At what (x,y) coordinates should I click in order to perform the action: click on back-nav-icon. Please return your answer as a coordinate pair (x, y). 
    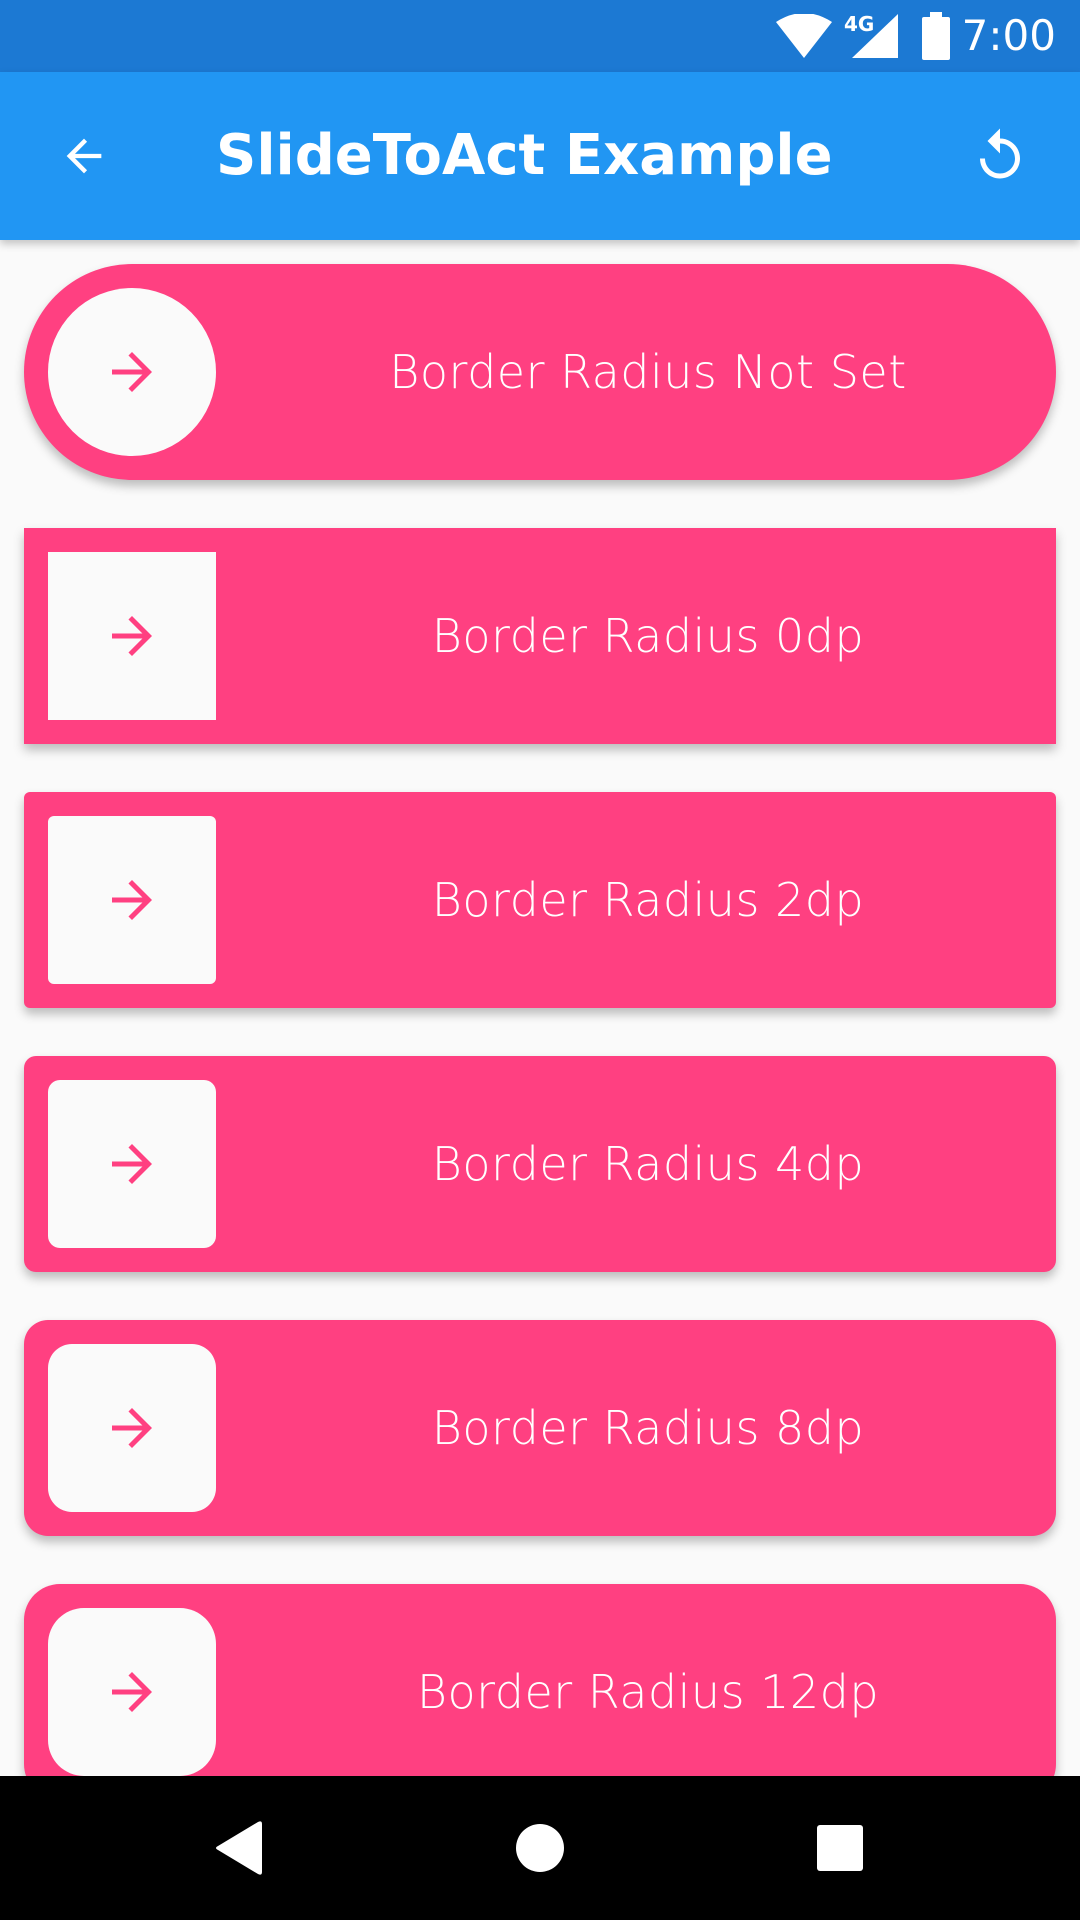
    Looking at the image, I should click on (239, 1848).